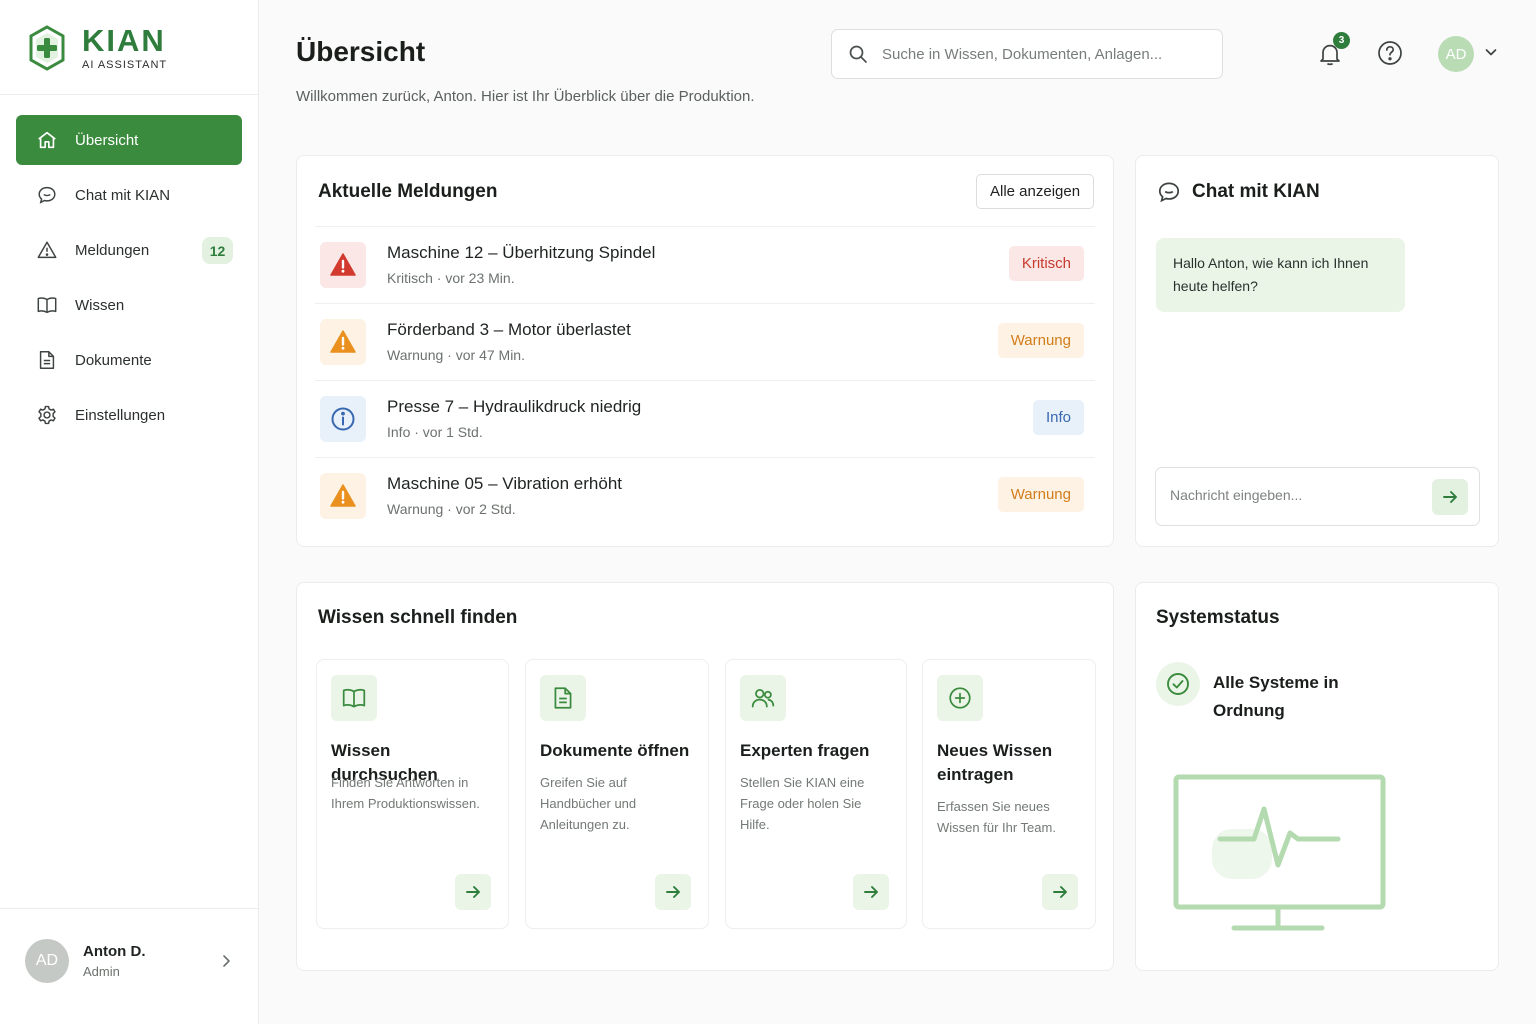 This screenshot has width=1536, height=1024. Describe the element at coordinates (226, 961) in the screenshot. I see `chevron-right-icon` at that location.